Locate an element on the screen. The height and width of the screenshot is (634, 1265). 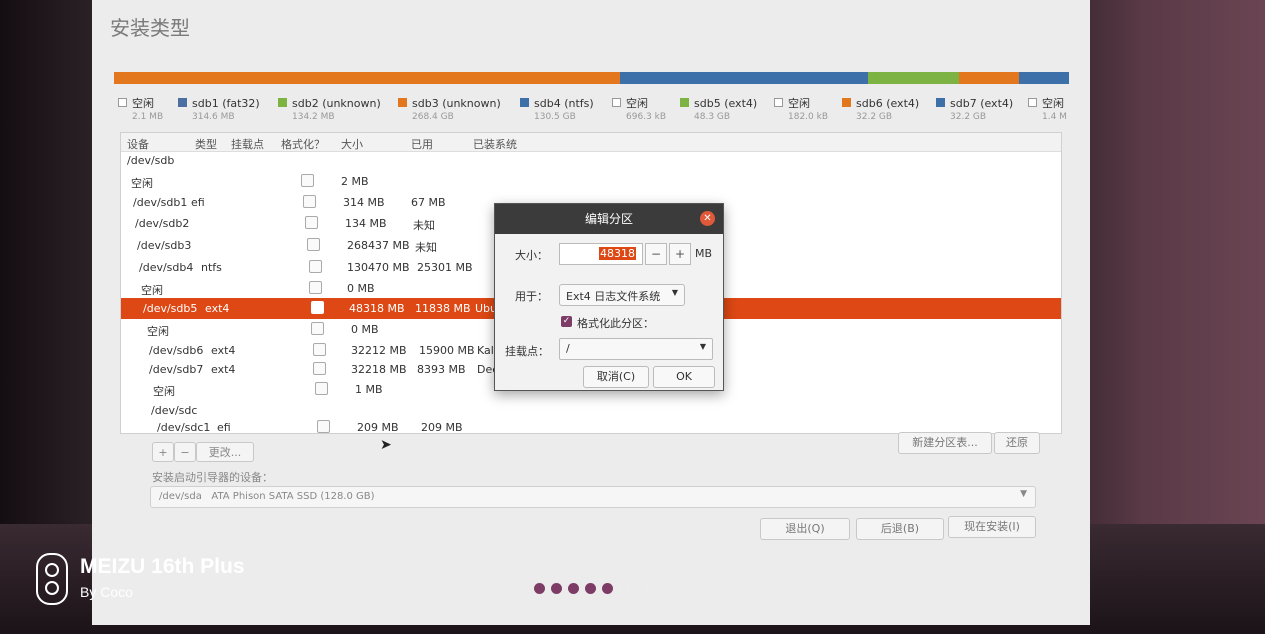
cancel-button: 取消(C) is located at coordinates (616, 377).